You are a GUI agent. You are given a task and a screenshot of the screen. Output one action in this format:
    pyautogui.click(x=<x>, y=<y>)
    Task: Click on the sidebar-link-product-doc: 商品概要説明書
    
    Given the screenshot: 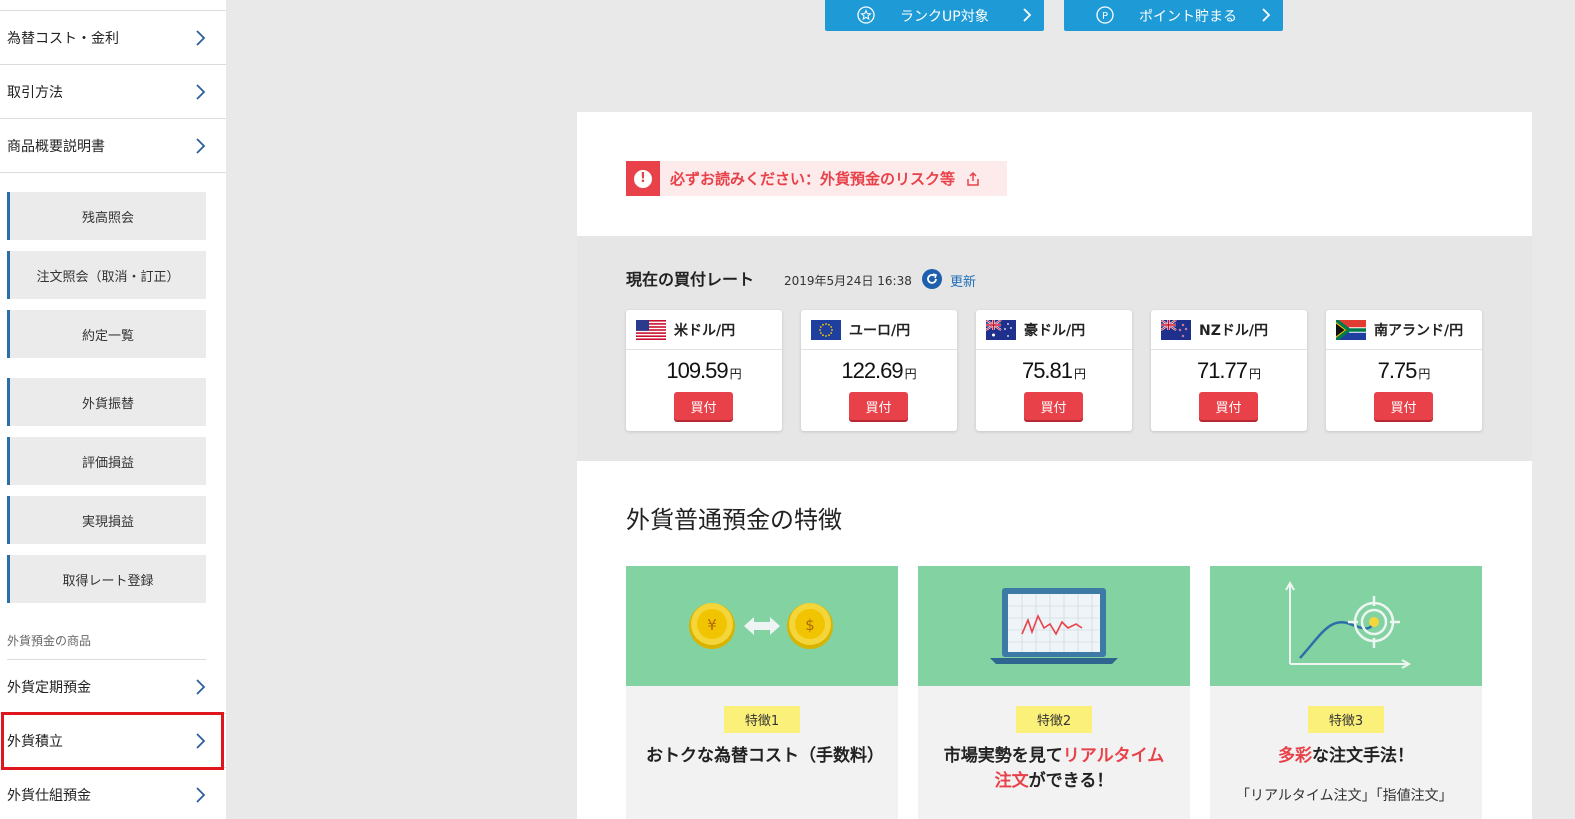 What is the action you would take?
    pyautogui.click(x=113, y=146)
    